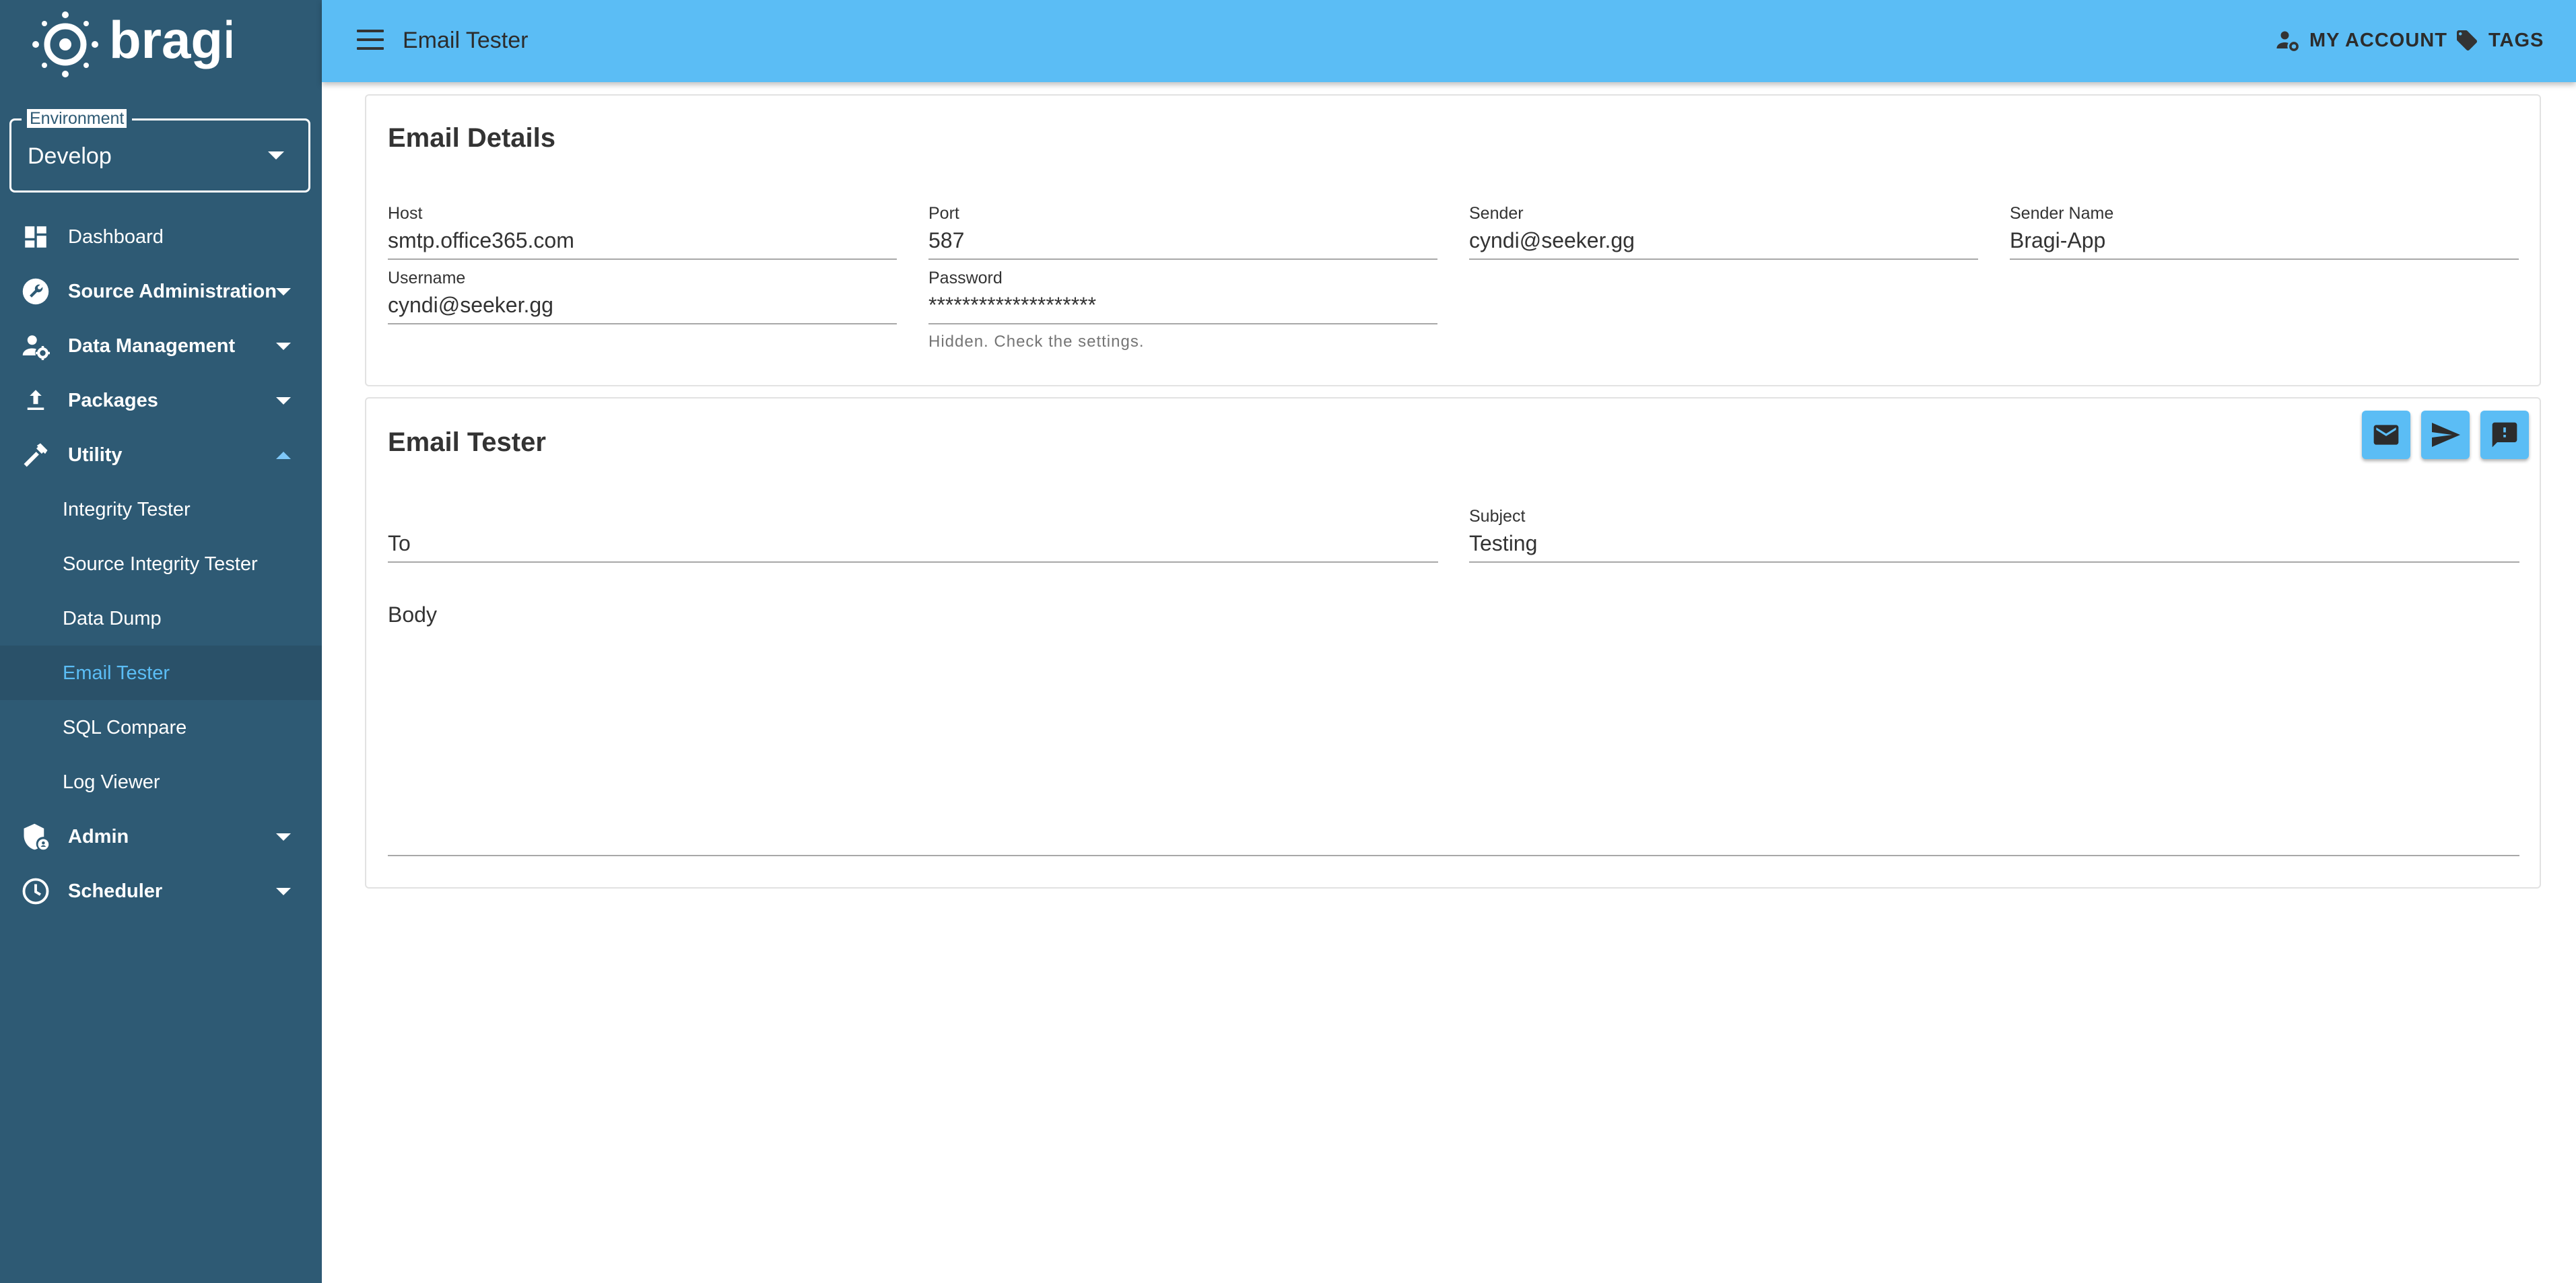 The image size is (2576, 1283). What do you see at coordinates (161, 400) in the screenshot?
I see `sidebar-item-packages: Packages` at bounding box center [161, 400].